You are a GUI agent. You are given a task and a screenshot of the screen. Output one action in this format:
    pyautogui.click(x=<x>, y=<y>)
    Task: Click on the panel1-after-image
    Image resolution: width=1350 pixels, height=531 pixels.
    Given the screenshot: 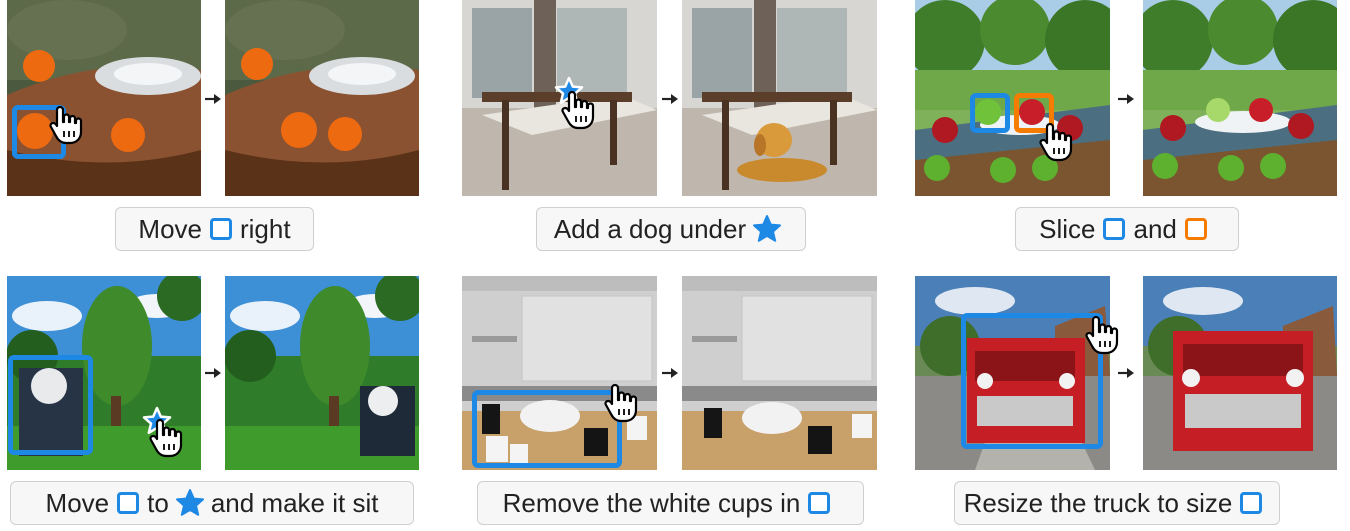 What is the action you would take?
    pyautogui.click(x=322, y=98)
    